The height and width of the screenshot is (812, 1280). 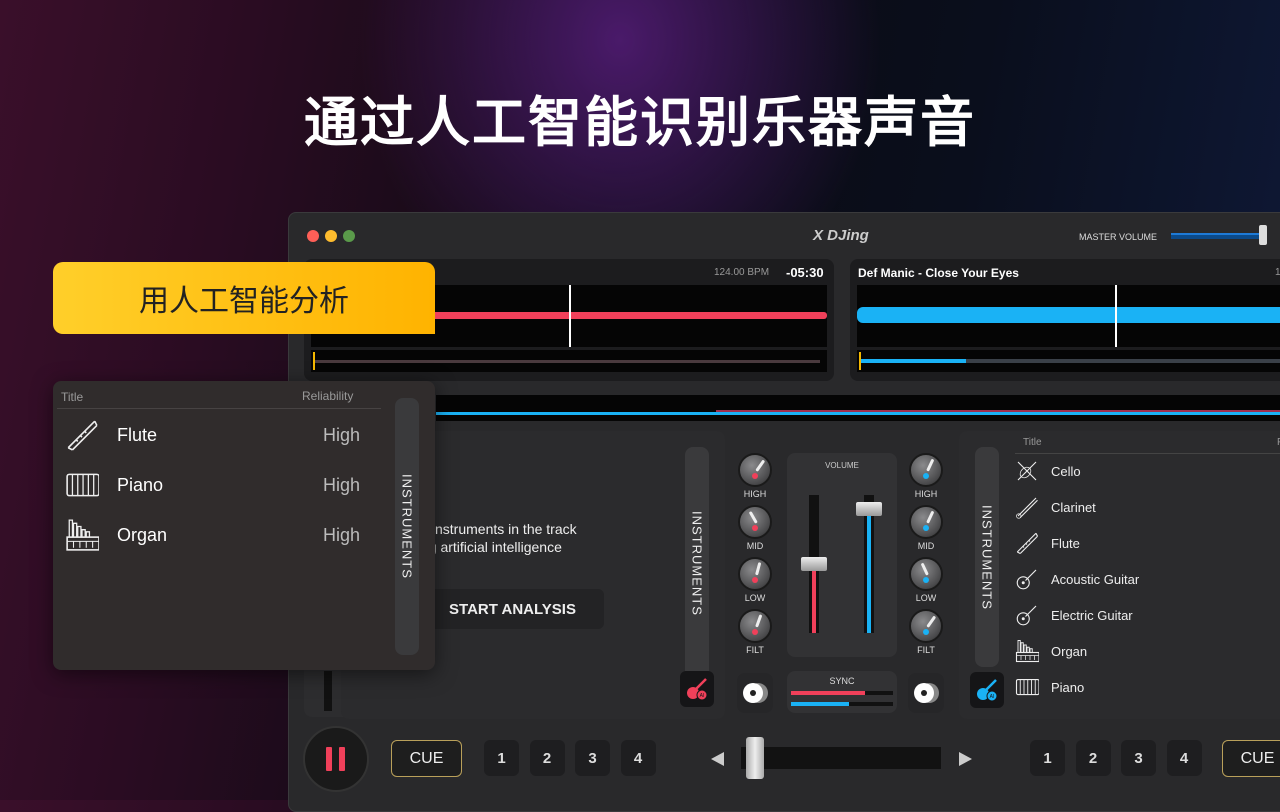 What do you see at coordinates (215, 535) in the screenshot?
I see `instrument-row: Organ High` at bounding box center [215, 535].